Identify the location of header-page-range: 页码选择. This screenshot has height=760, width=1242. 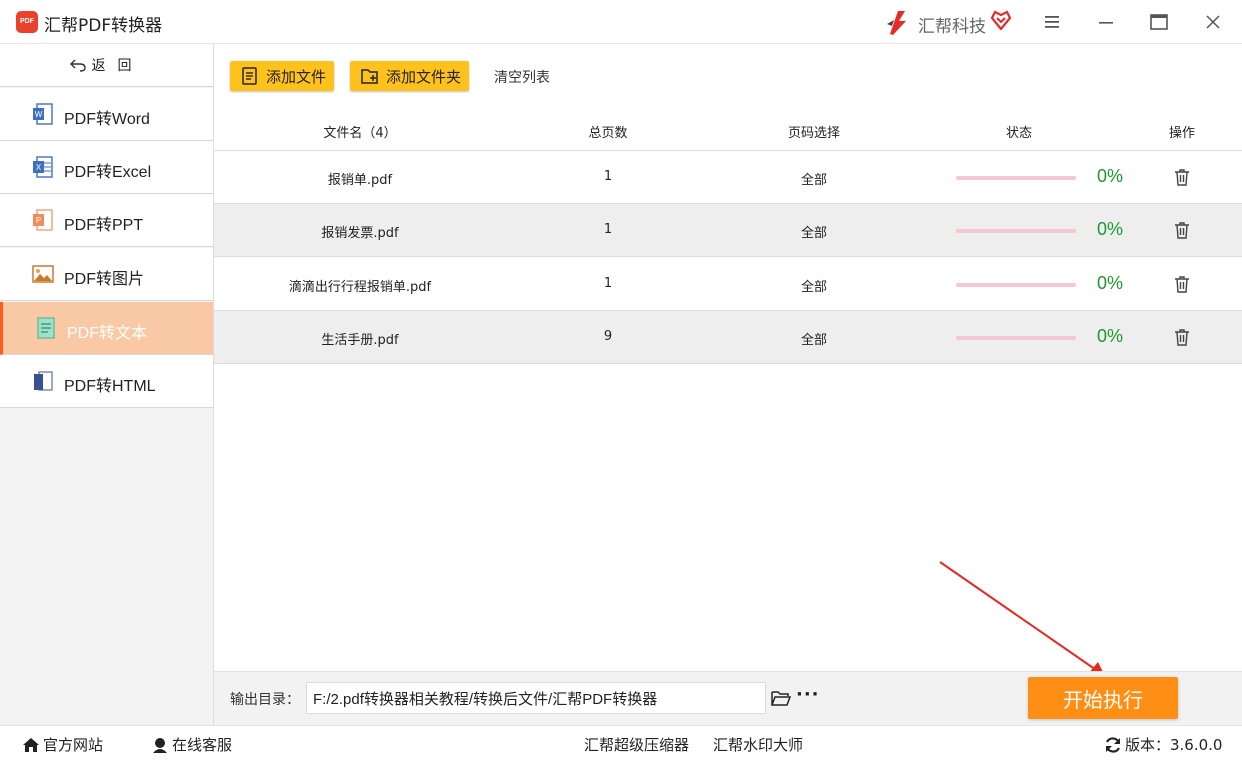
(813, 133).